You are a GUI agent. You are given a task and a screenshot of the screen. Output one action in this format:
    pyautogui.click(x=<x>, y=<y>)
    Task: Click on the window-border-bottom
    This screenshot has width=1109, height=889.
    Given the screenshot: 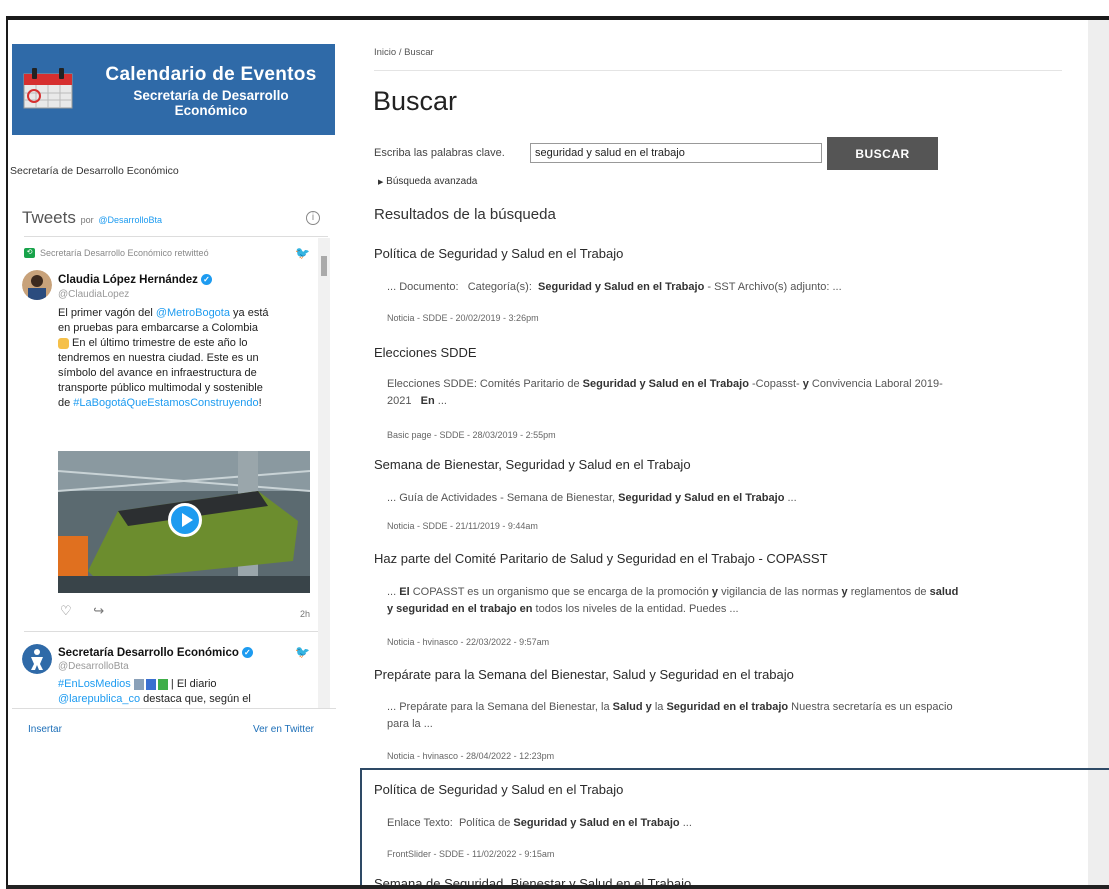 What is the action you would take?
    pyautogui.click(x=557, y=887)
    